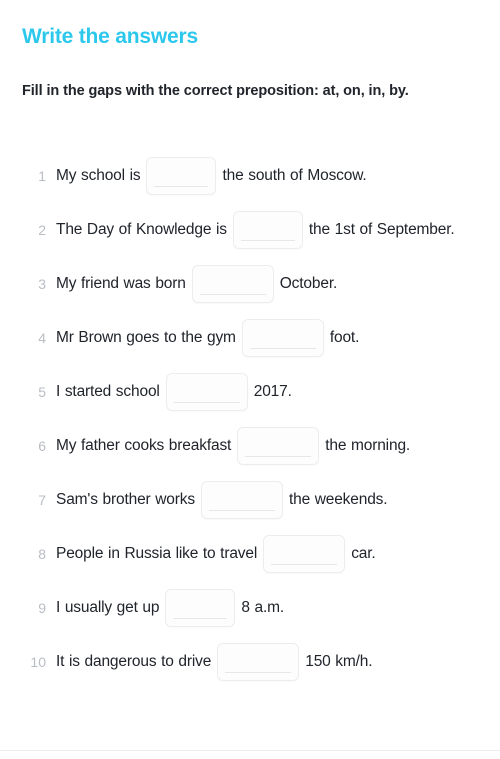 The width and height of the screenshot is (500, 759). Describe the element at coordinates (272, 392) in the screenshot. I see `question-text-after-blank: 2017.` at that location.